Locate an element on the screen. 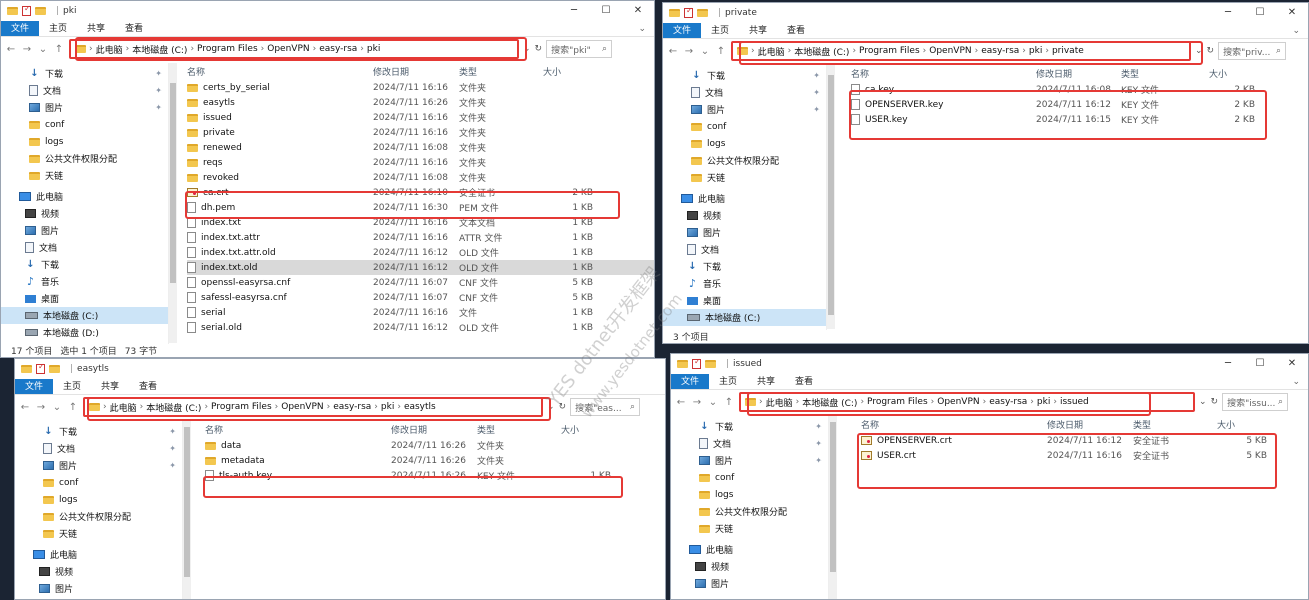  file-row: certs_by_serial 2024/7/11 16:16 文件夹 is located at coordinates (420, 87).